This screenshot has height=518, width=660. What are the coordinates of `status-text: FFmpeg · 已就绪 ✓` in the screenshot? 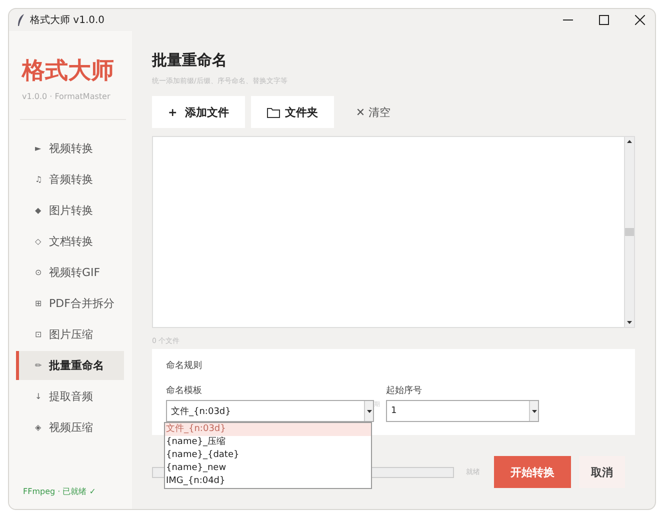 It's located at (60, 491).